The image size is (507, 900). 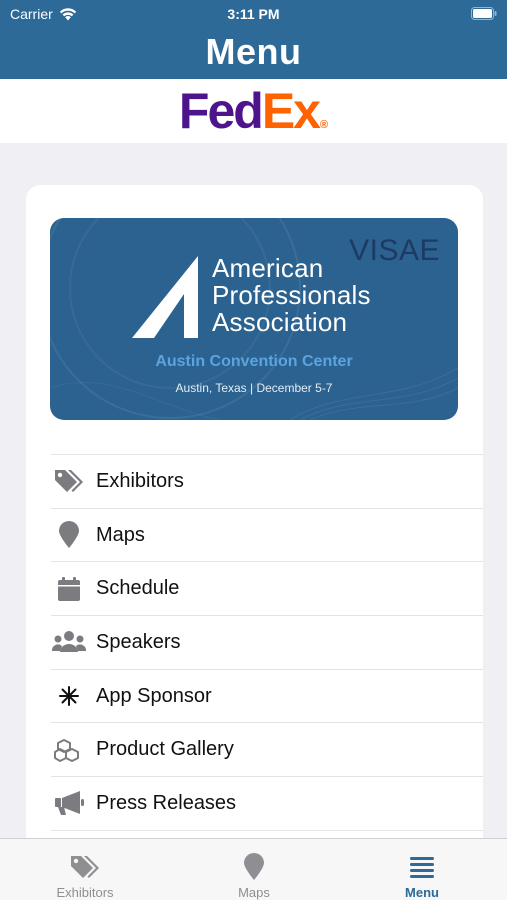 What do you see at coordinates (254, 361) in the screenshot?
I see `event-venue: Austin Convention Center` at bounding box center [254, 361].